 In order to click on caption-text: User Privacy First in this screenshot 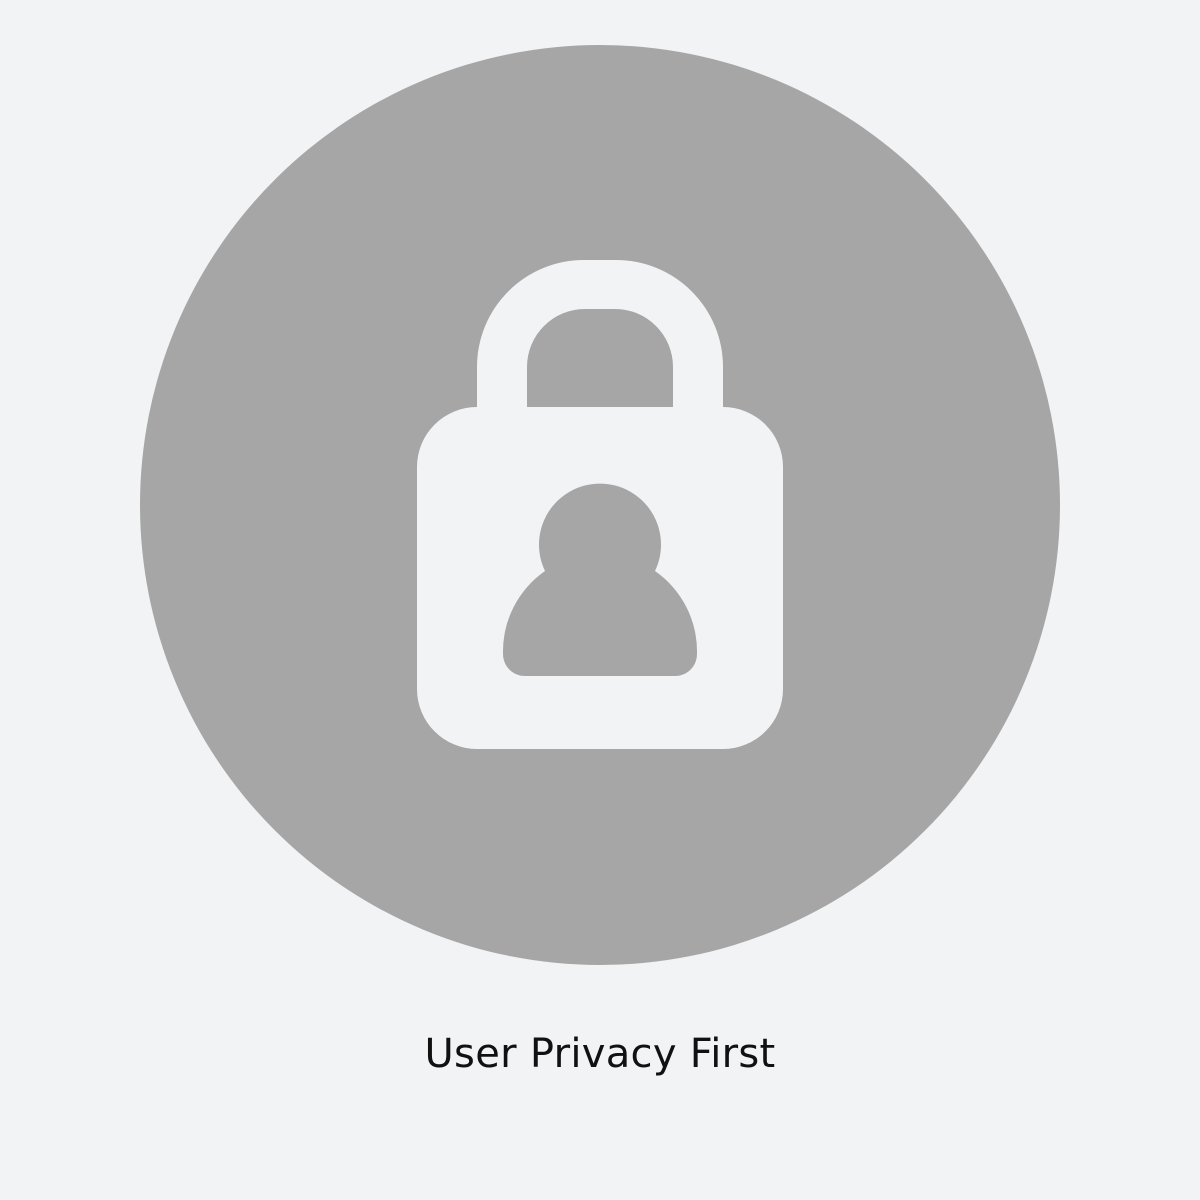, I will do `click(600, 1054)`.